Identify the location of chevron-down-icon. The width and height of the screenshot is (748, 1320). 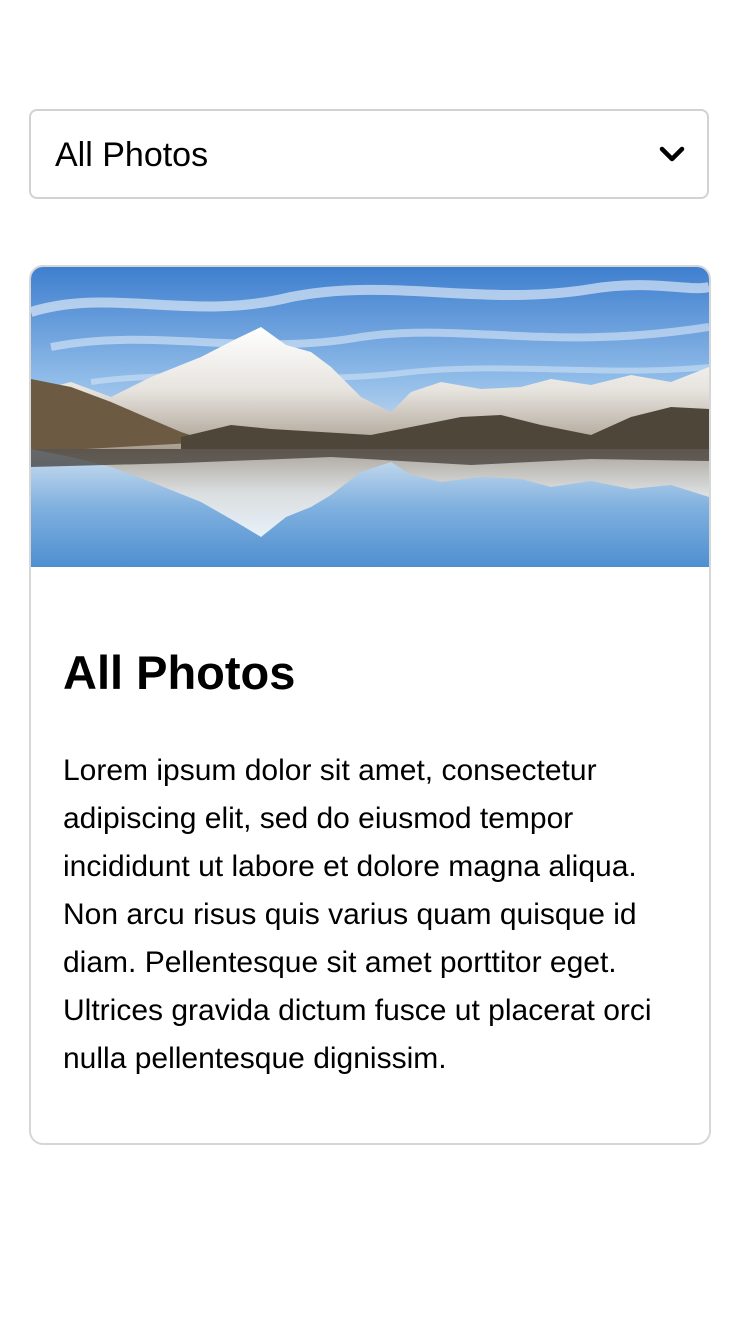
(672, 154).